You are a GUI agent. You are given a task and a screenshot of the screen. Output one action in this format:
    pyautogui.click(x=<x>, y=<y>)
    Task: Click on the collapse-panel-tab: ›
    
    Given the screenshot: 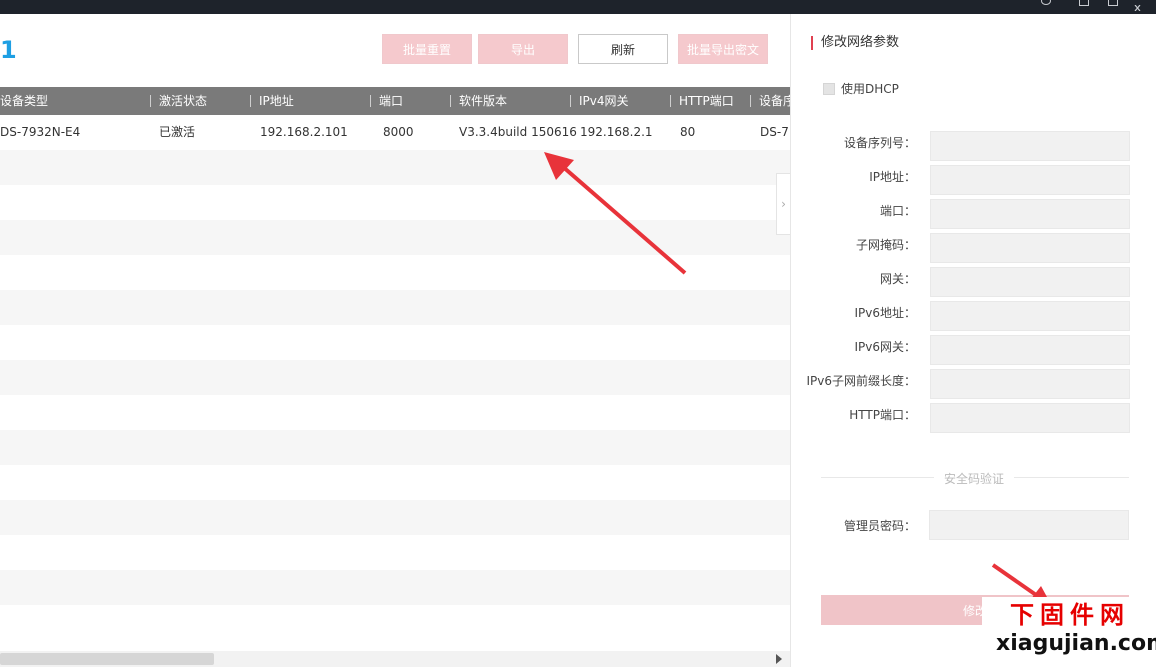 What is the action you would take?
    pyautogui.click(x=783, y=204)
    